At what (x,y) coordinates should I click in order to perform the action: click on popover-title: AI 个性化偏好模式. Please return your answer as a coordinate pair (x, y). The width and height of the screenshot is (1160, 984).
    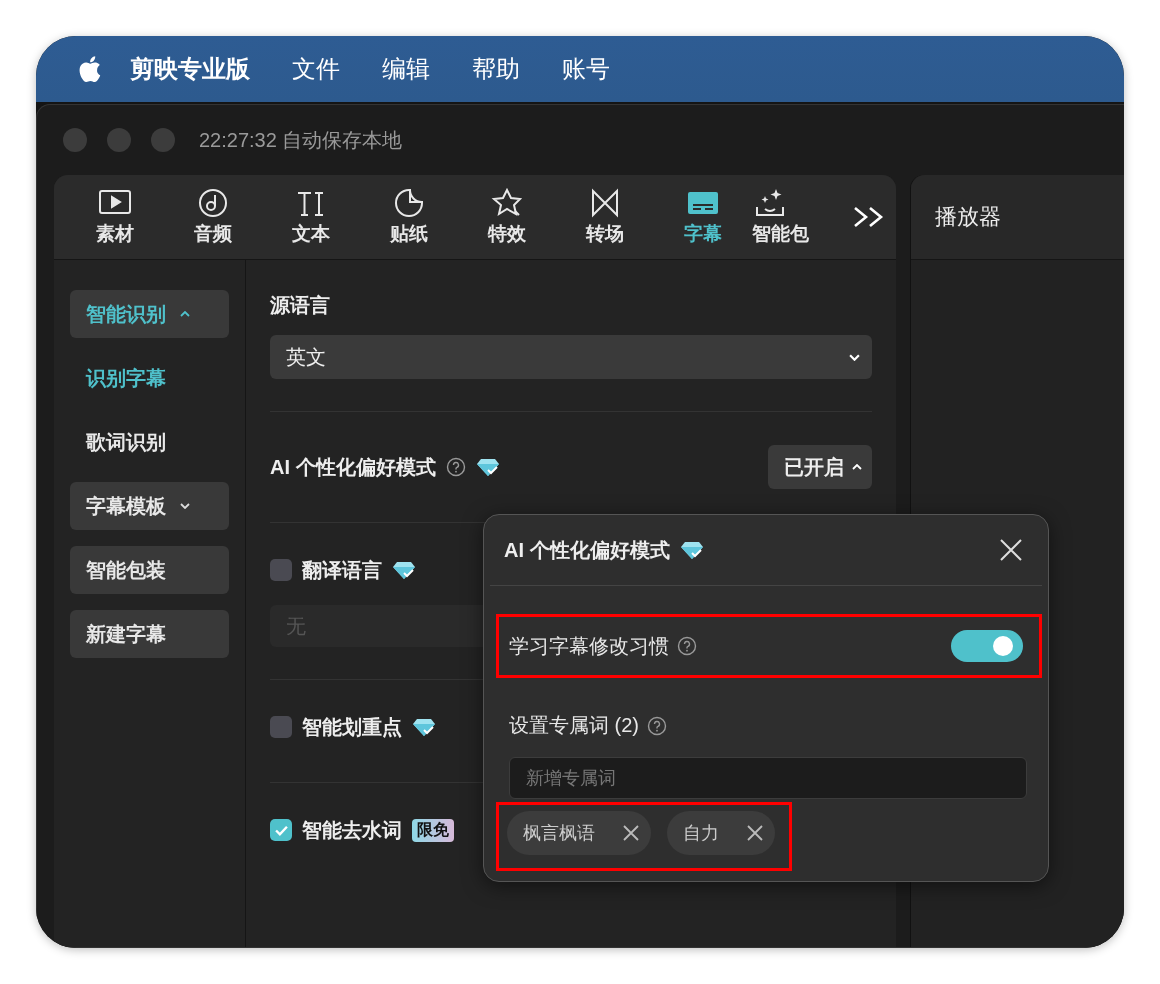
    Looking at the image, I should click on (587, 550).